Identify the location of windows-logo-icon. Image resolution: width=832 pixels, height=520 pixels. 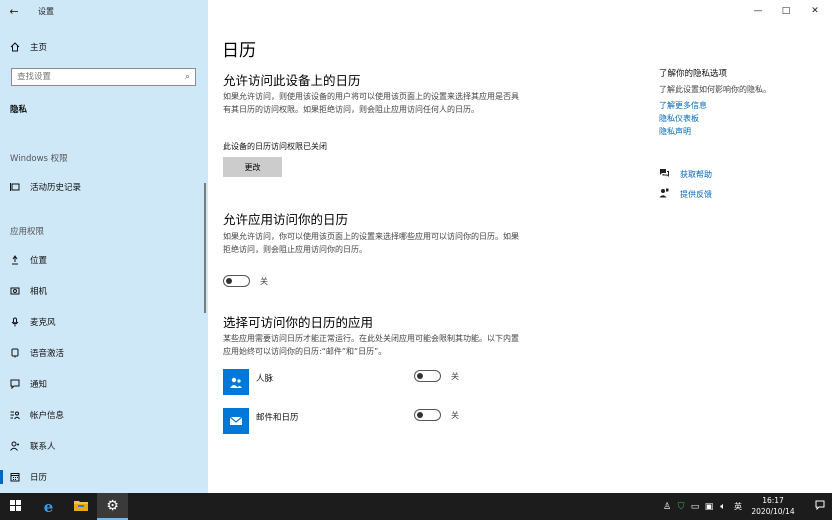
(15, 506).